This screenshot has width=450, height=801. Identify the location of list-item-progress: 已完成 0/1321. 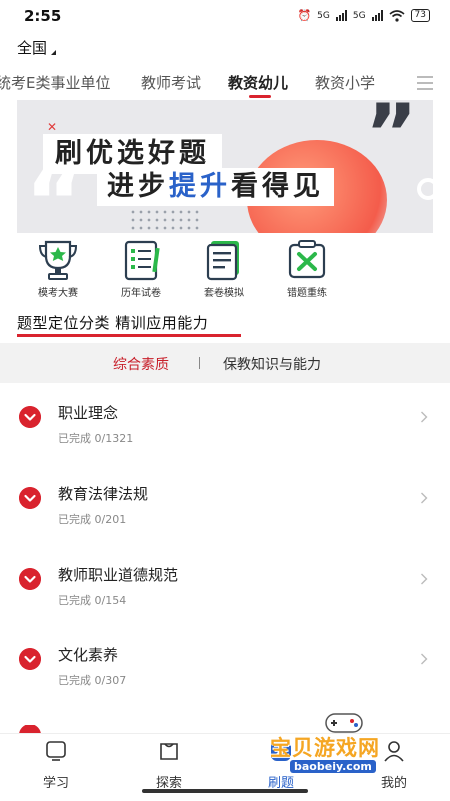
(96, 438).